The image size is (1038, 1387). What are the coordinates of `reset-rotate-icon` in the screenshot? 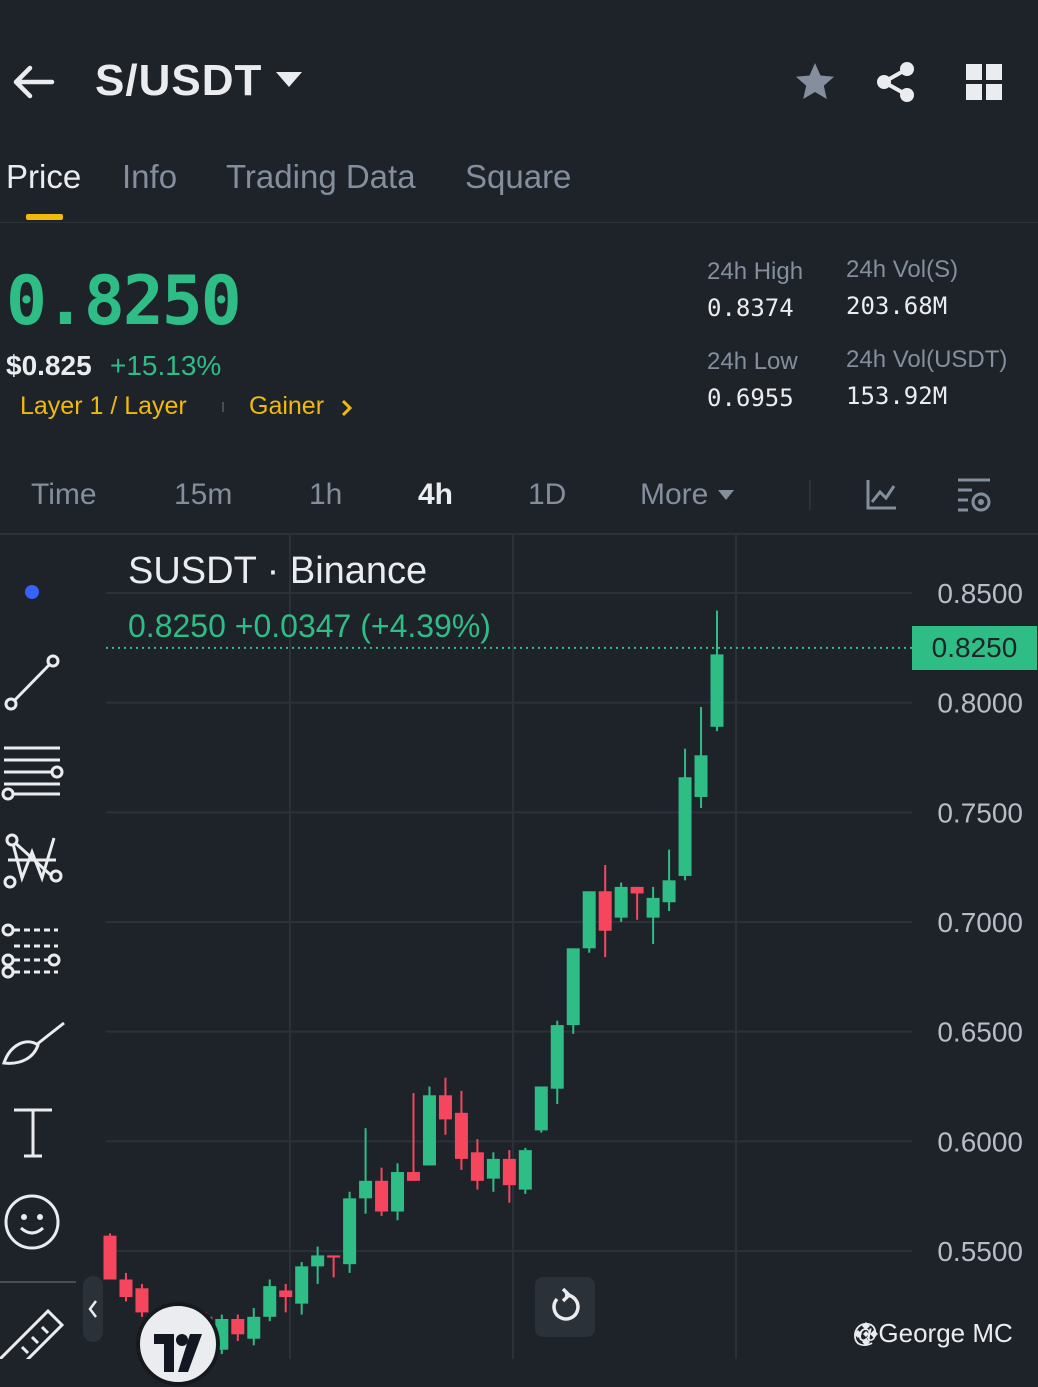 It's located at (566, 1304).